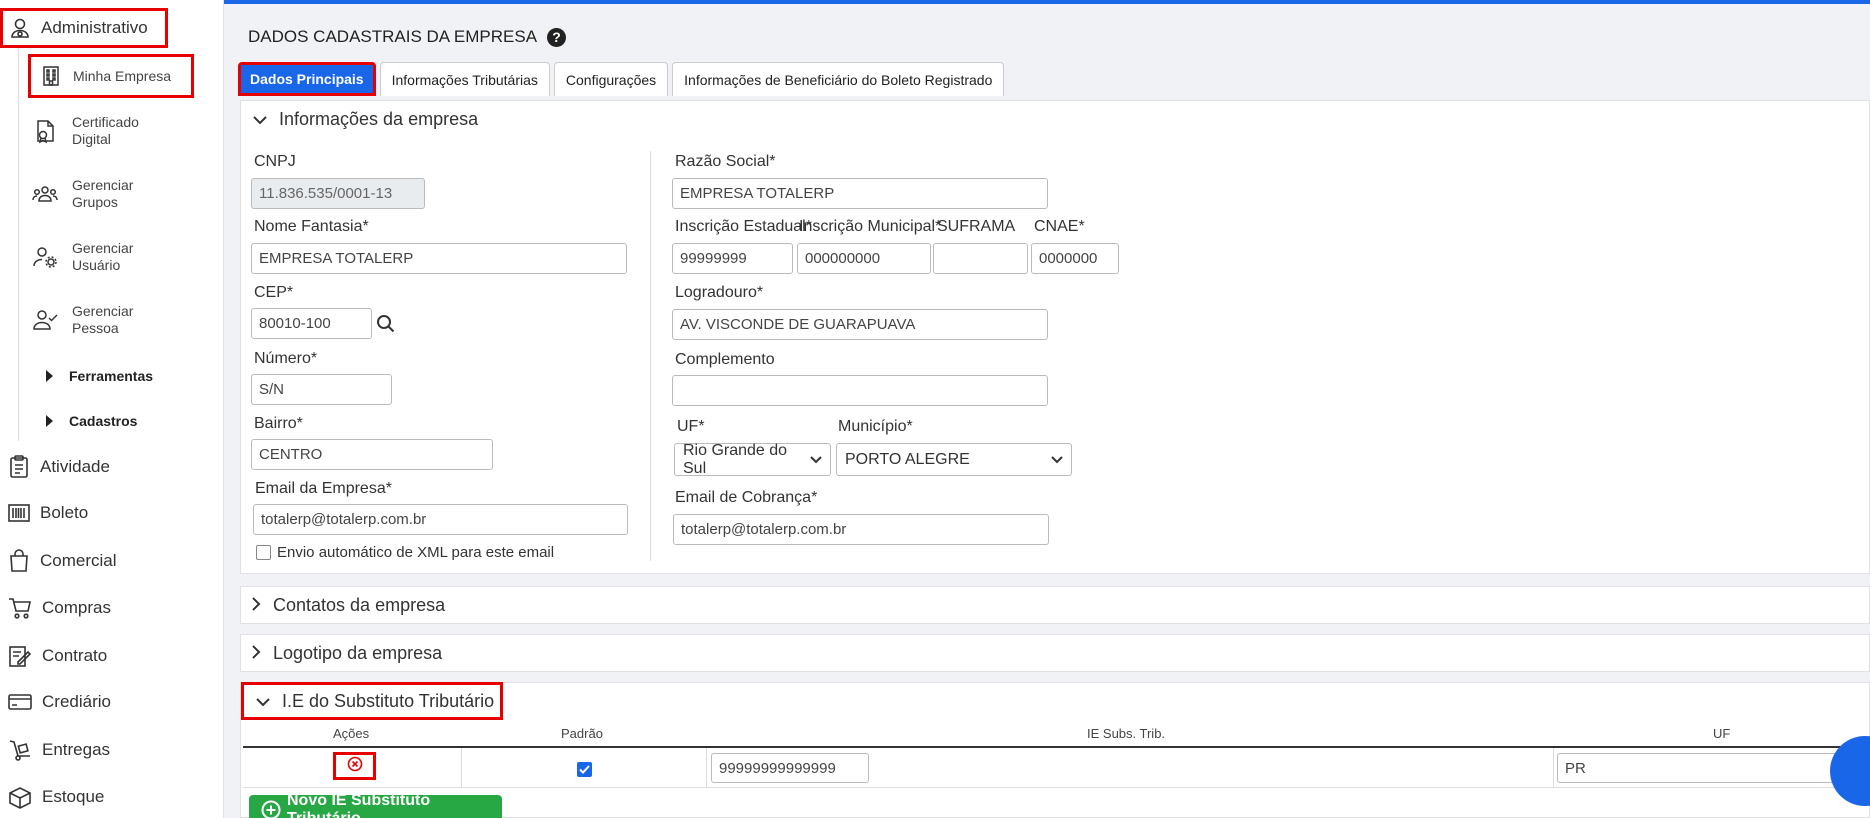 Image resolution: width=1870 pixels, height=818 pixels. What do you see at coordinates (59, 608) in the screenshot?
I see `sidebar-item-compras: Compras` at bounding box center [59, 608].